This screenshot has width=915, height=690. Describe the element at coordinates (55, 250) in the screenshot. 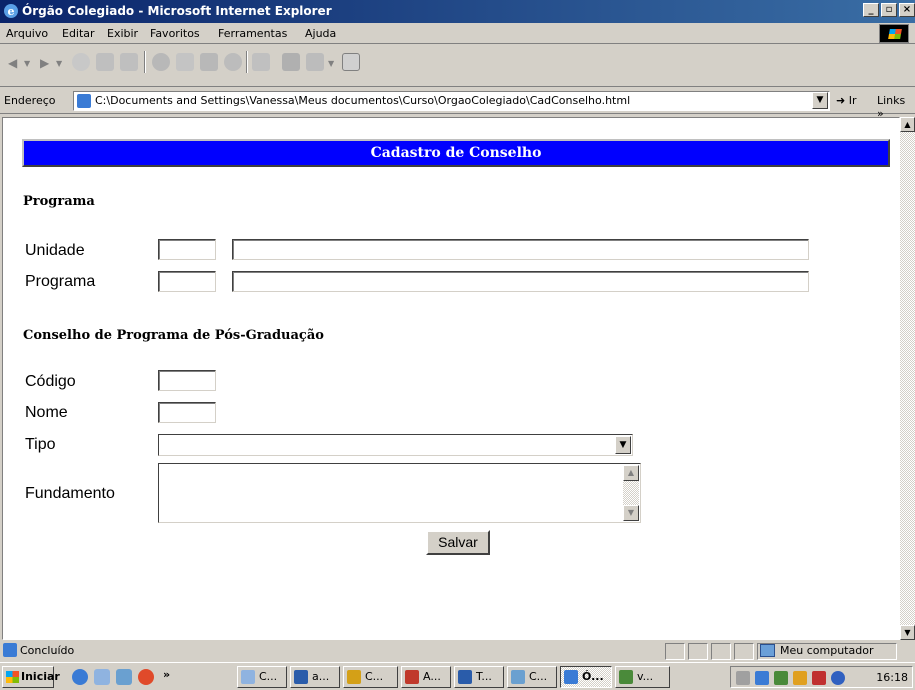

I see `unidade-label: Unidade` at that location.